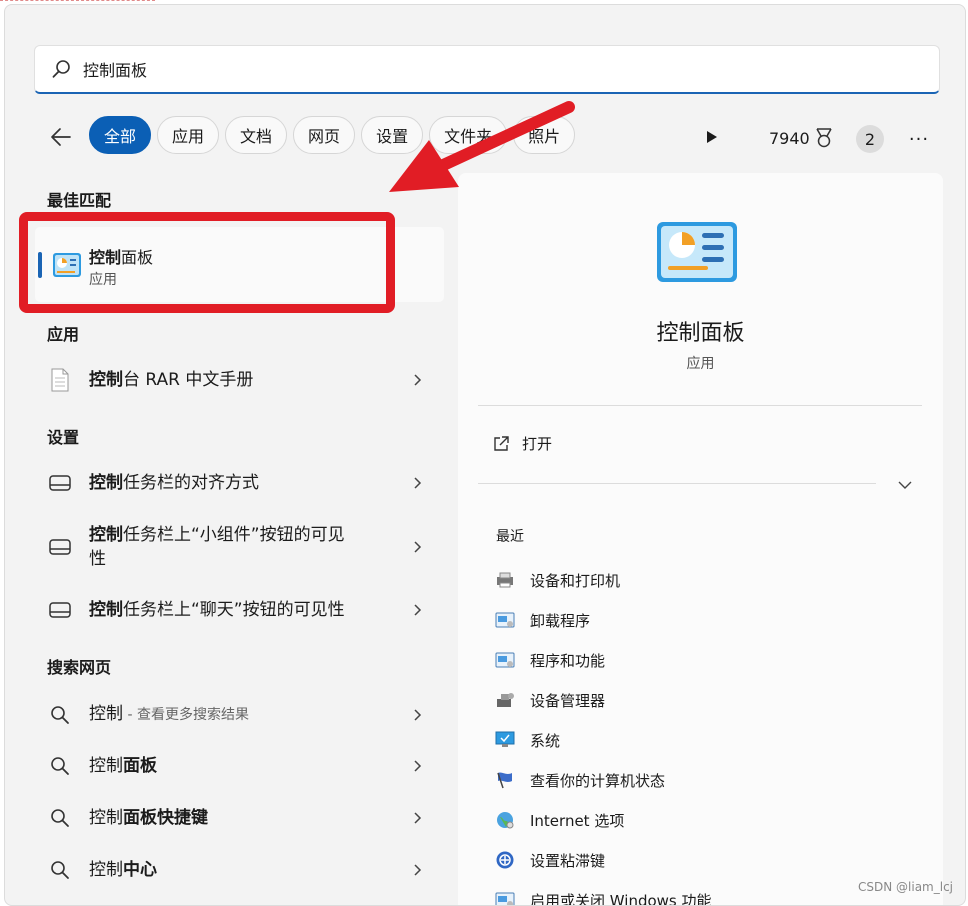 This screenshot has width=968, height=906. I want to click on best-match-item: 控制面板 应用, so click(239, 264).